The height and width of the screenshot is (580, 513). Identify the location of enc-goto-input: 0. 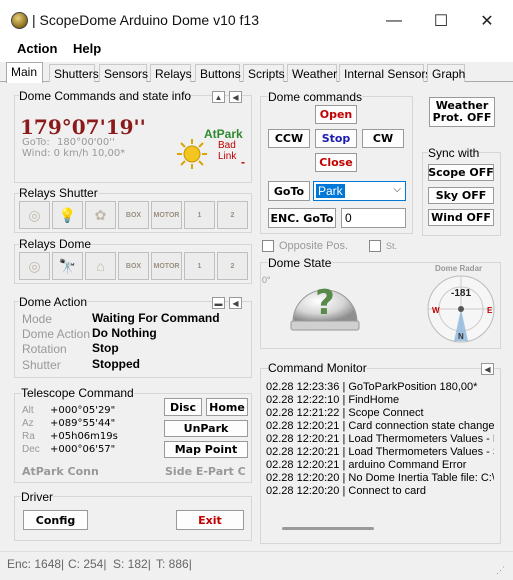
(373, 218).